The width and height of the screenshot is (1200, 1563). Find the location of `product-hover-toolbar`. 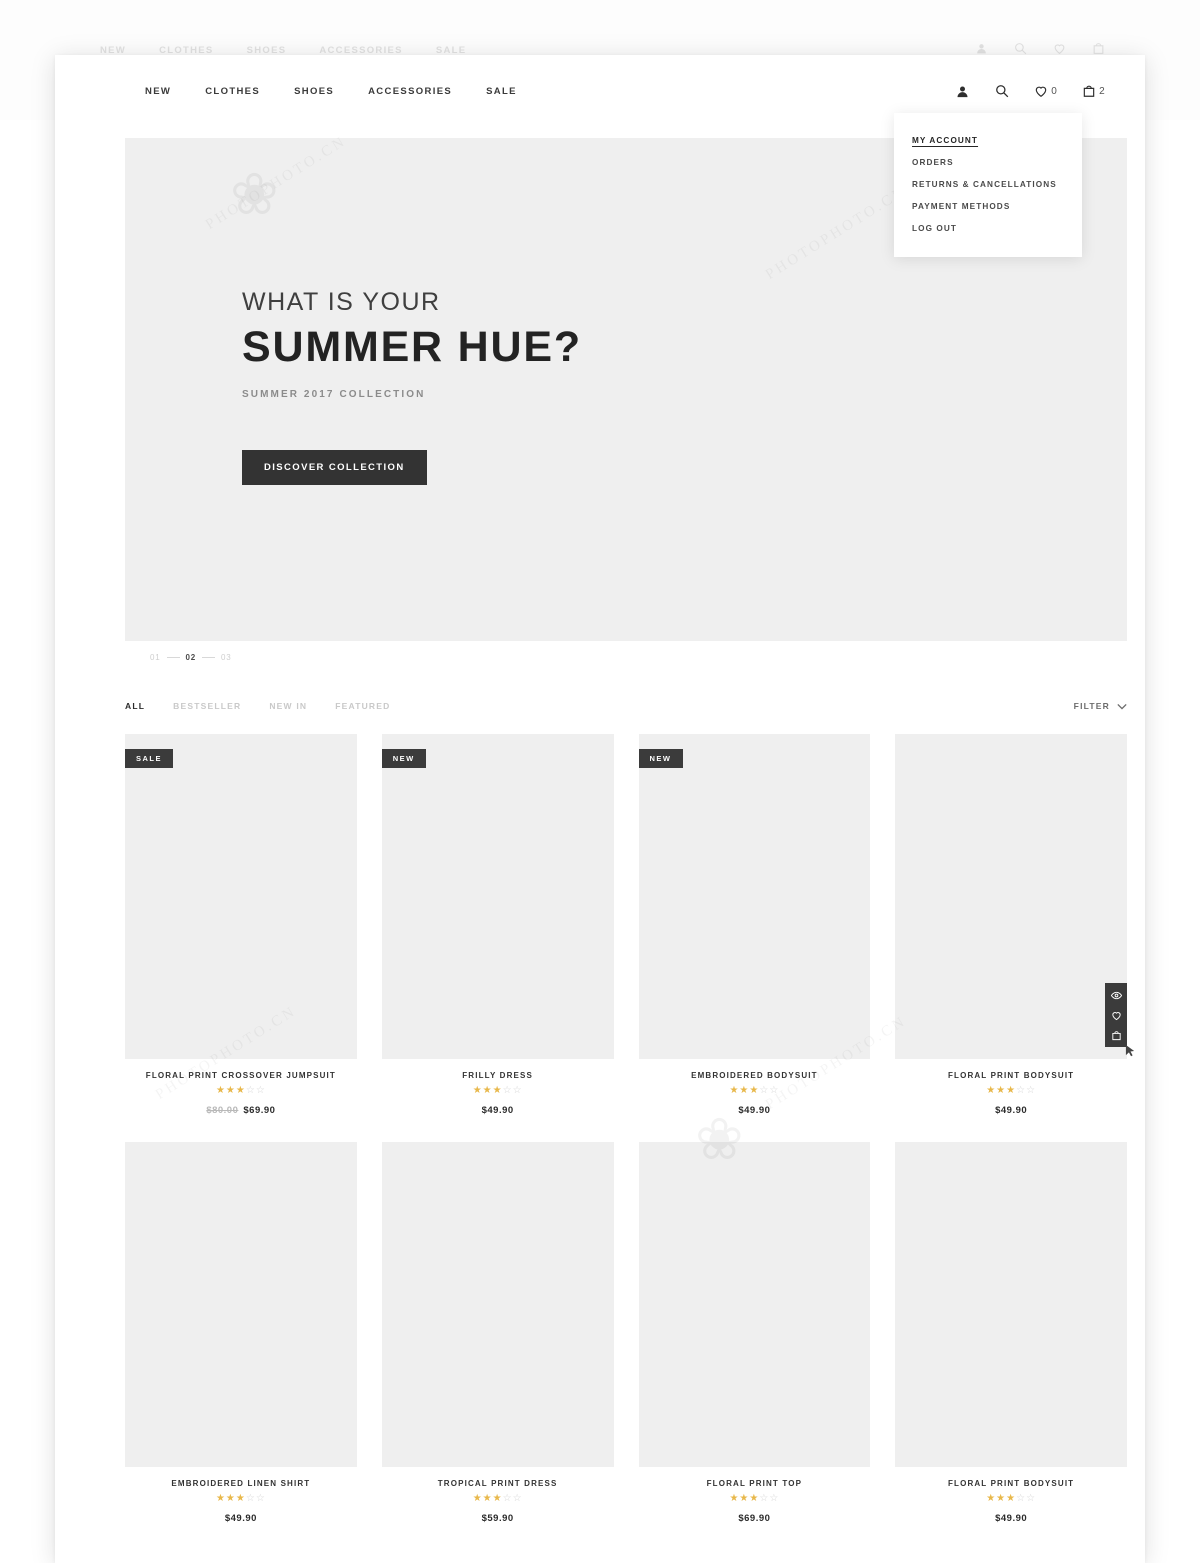

product-hover-toolbar is located at coordinates (1116, 1015).